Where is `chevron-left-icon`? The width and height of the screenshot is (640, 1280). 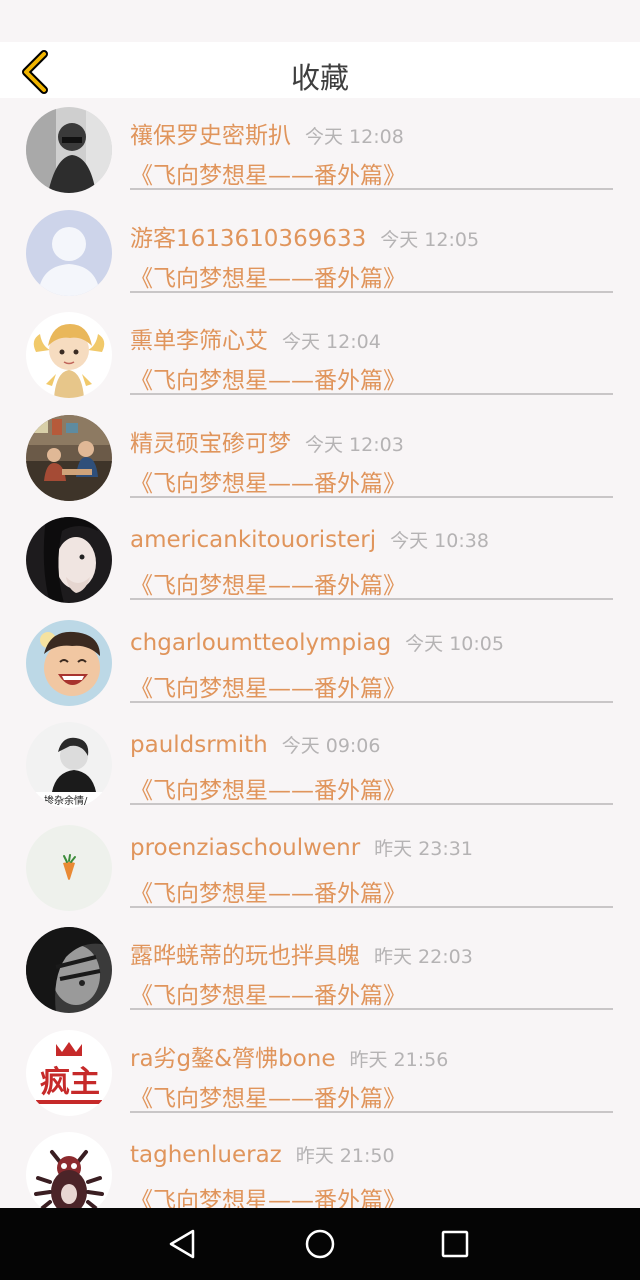
chevron-left-icon is located at coordinates (35, 72).